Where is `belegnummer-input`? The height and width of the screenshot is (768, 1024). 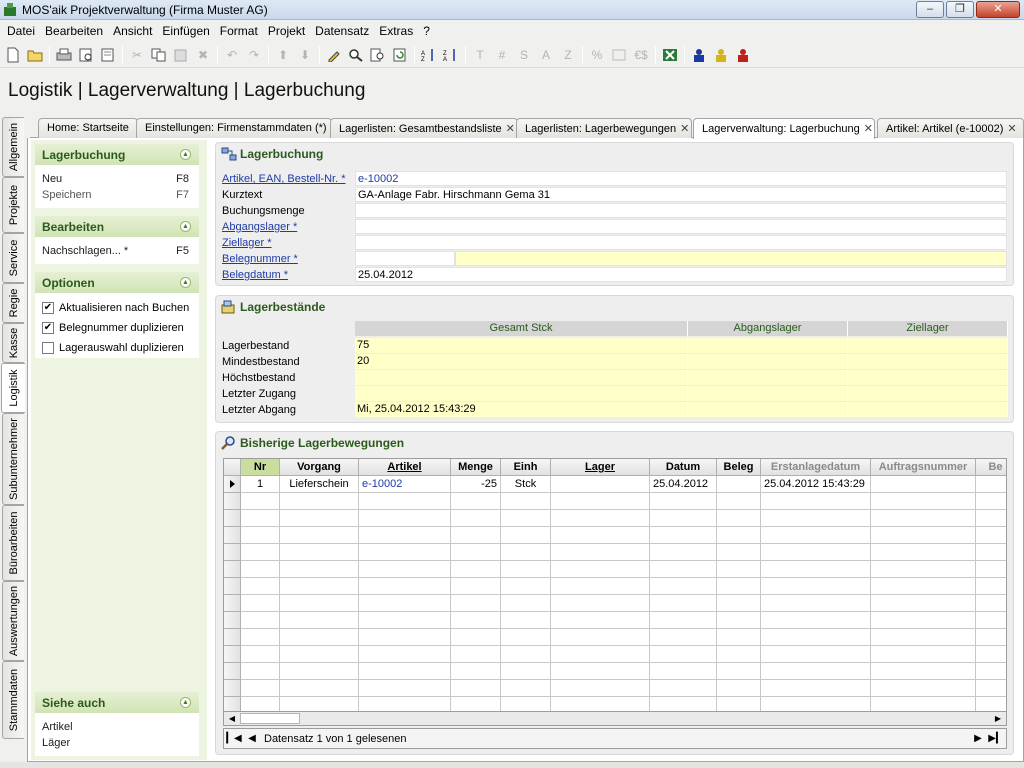 belegnummer-input is located at coordinates (405, 258).